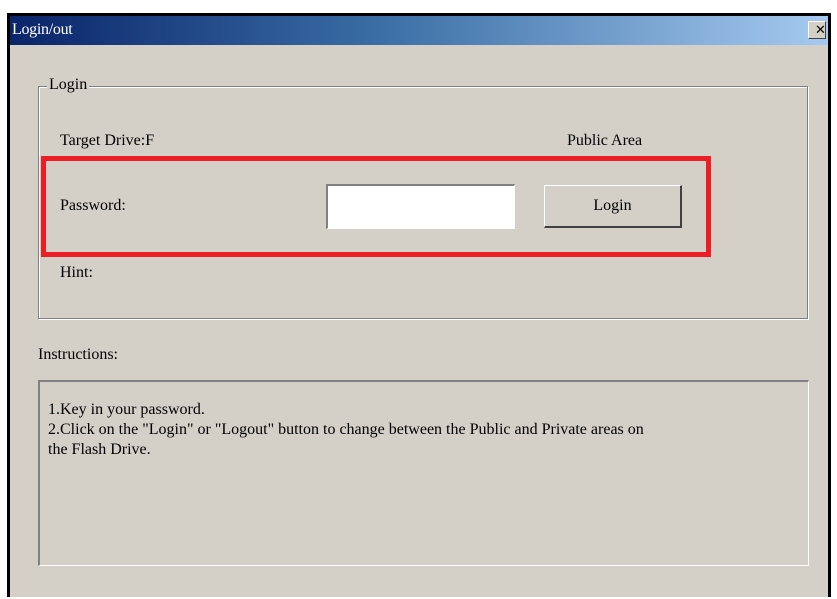 The image size is (837, 599). I want to click on window-title: Login/out, so click(42, 29).